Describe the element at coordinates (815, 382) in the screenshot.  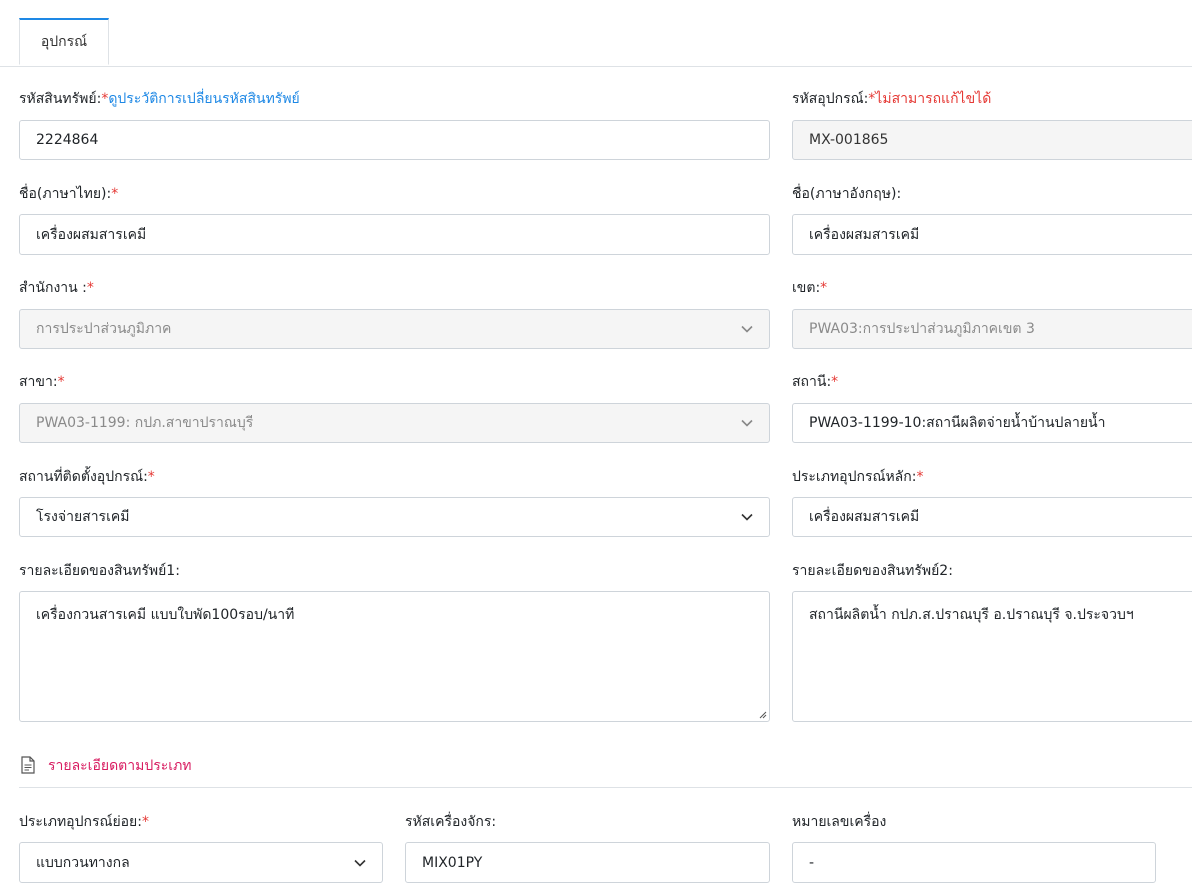
I see `station-label: สถานี:*` at that location.